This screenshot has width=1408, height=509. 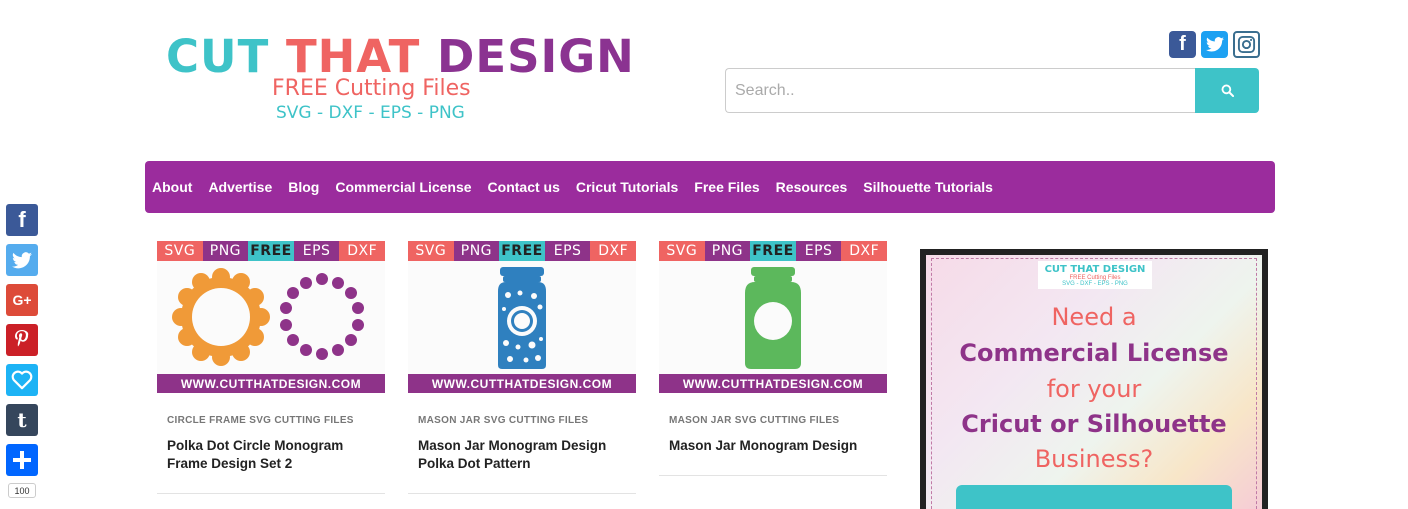 I want to click on ad-cta-button, so click(x=1094, y=497).